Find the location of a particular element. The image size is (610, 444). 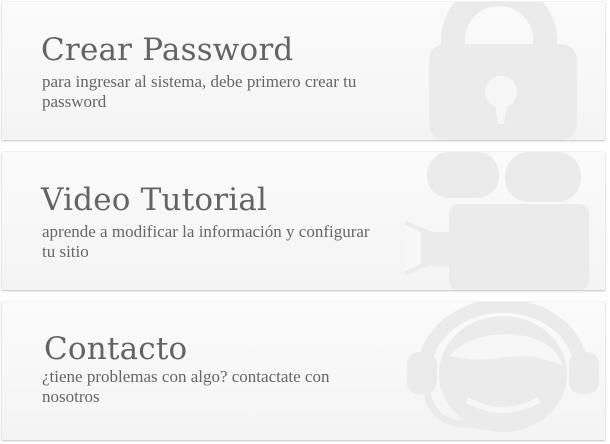

card-title: Video Tutorial is located at coordinates (154, 200).